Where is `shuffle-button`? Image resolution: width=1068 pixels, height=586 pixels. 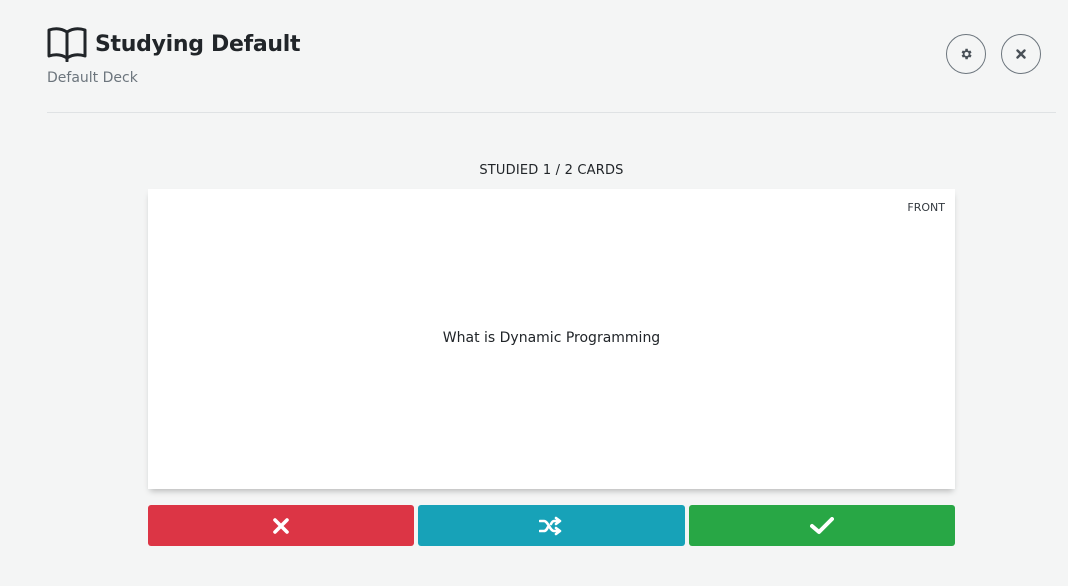
shuffle-button is located at coordinates (551, 525).